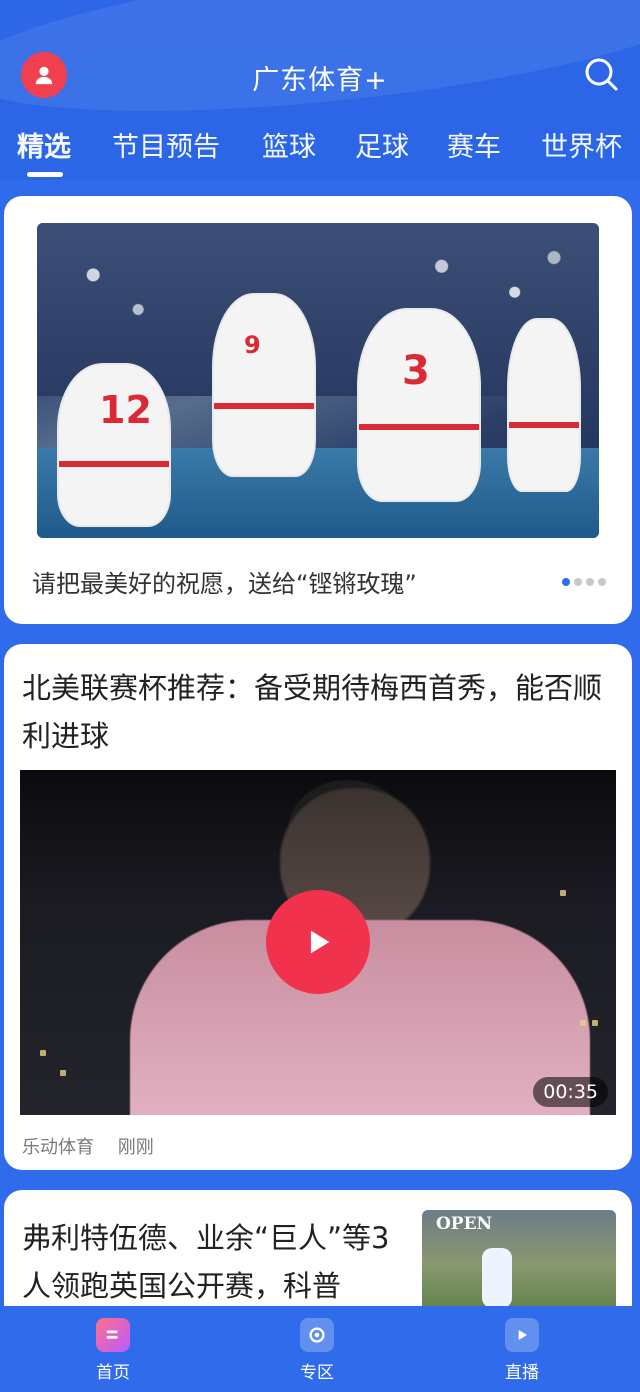 Image resolution: width=640 pixels, height=1392 pixels. Describe the element at coordinates (464, 1224) in the screenshot. I see `open-championship-logo: OPEN` at that location.